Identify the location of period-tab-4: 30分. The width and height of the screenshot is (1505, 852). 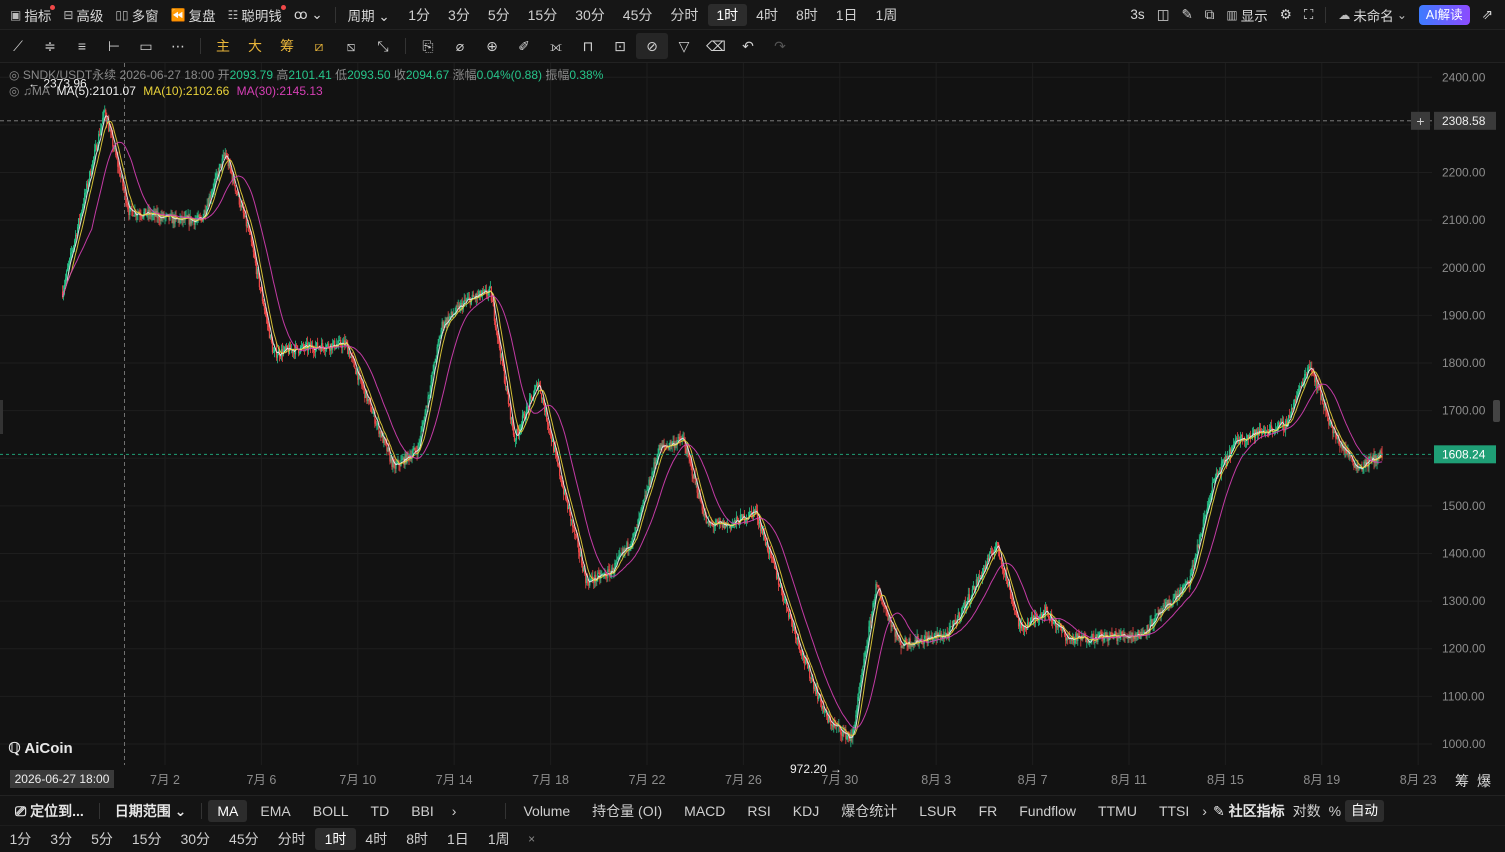
(590, 15).